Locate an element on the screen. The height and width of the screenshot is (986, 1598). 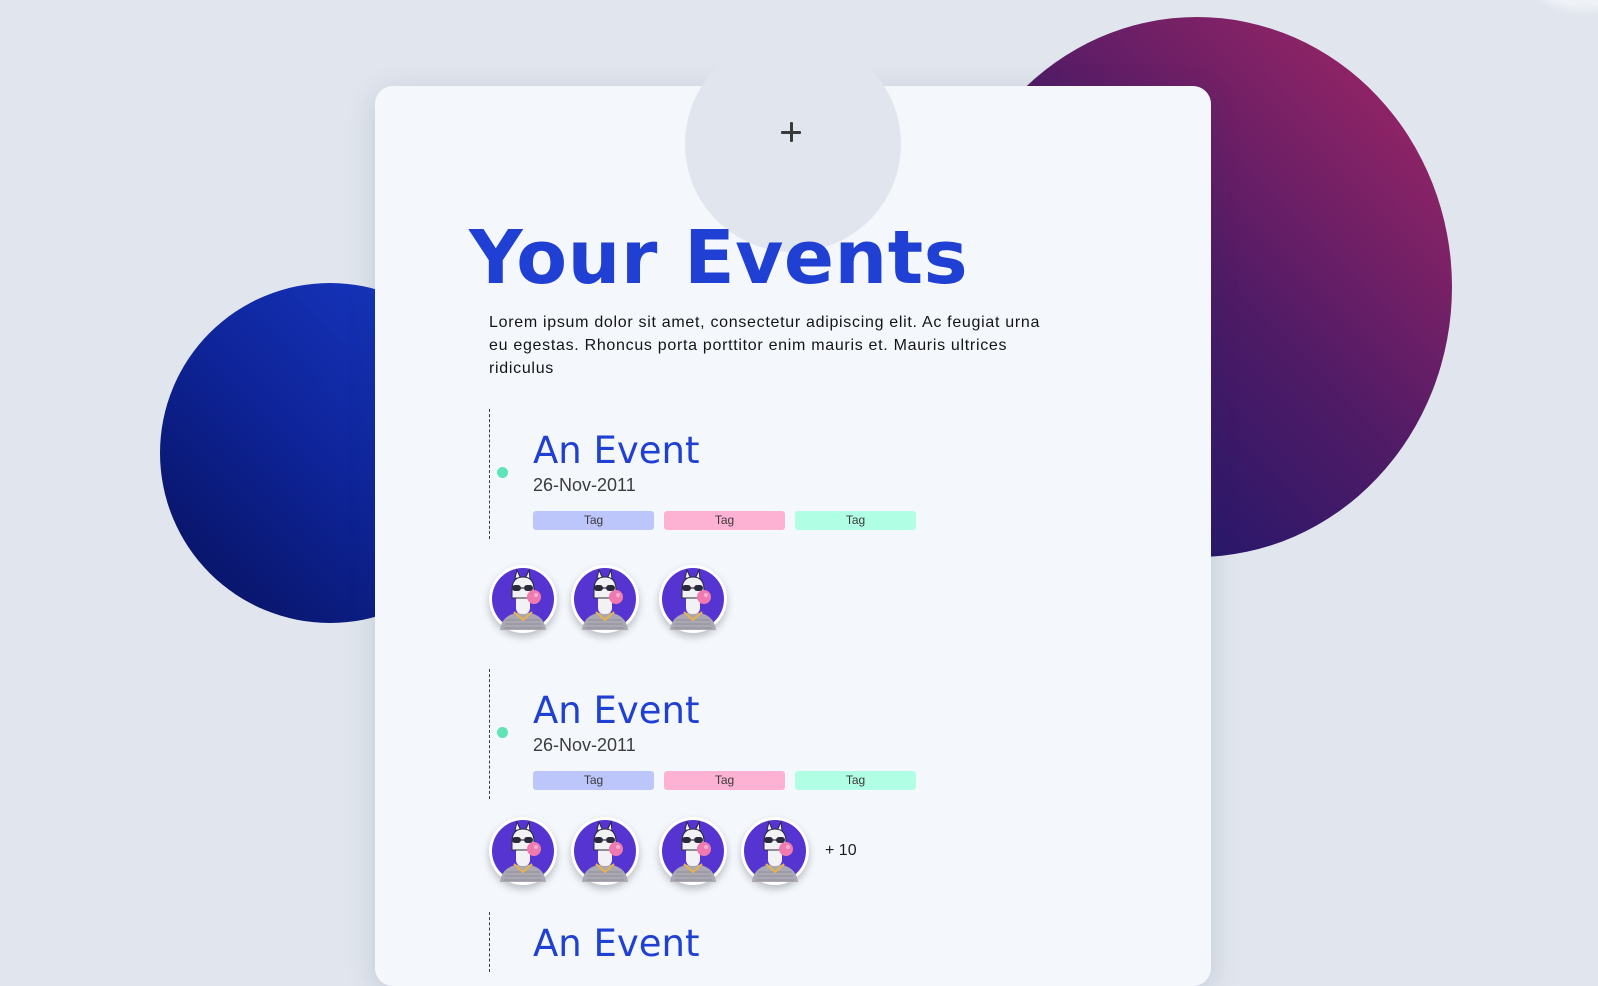
attendee-avatars is located at coordinates (615, 599).